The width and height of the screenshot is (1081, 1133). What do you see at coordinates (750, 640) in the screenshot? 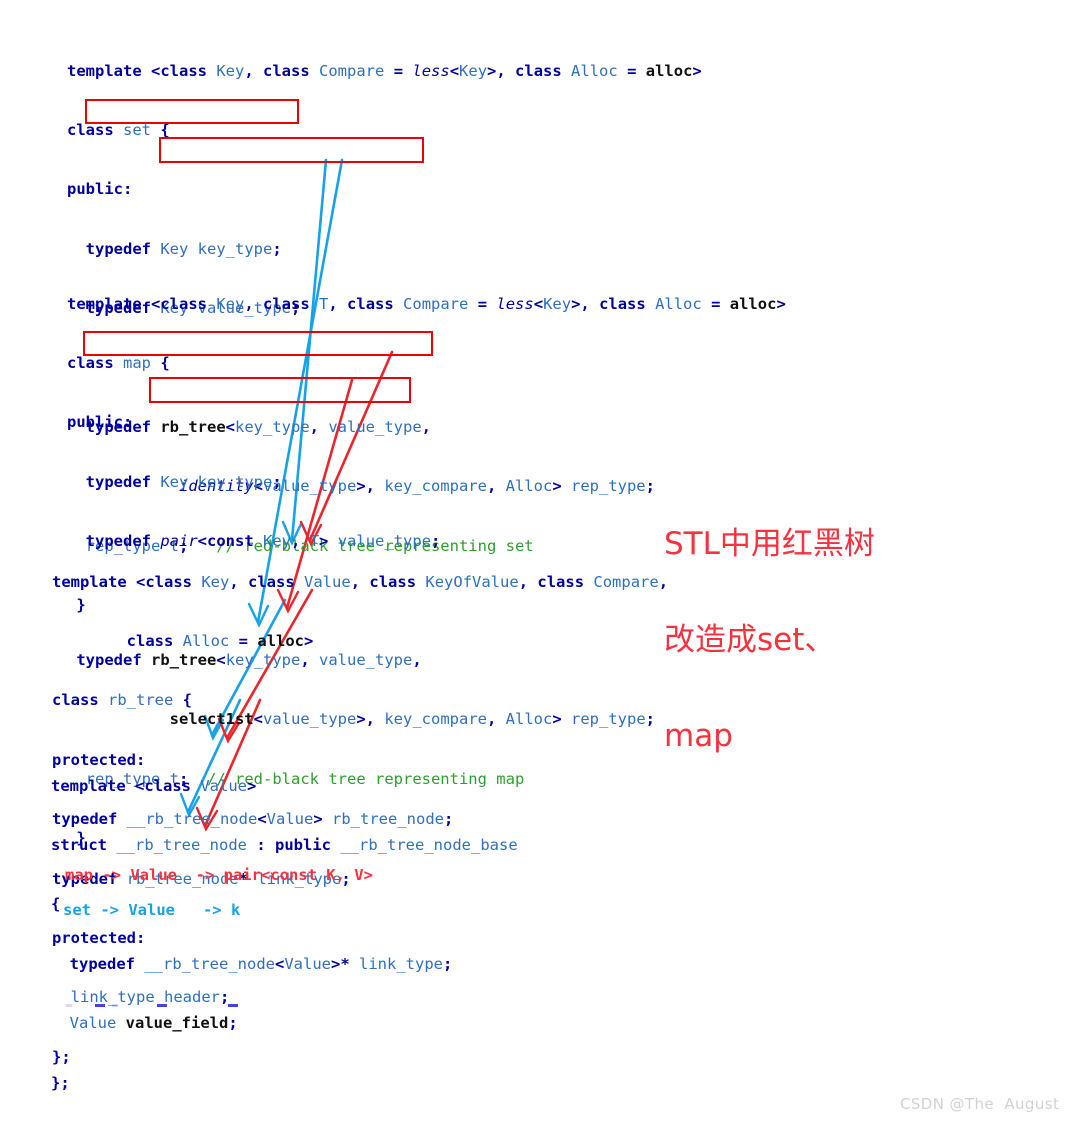
I see `annotation-line-2: 改造成set、` at bounding box center [750, 640].